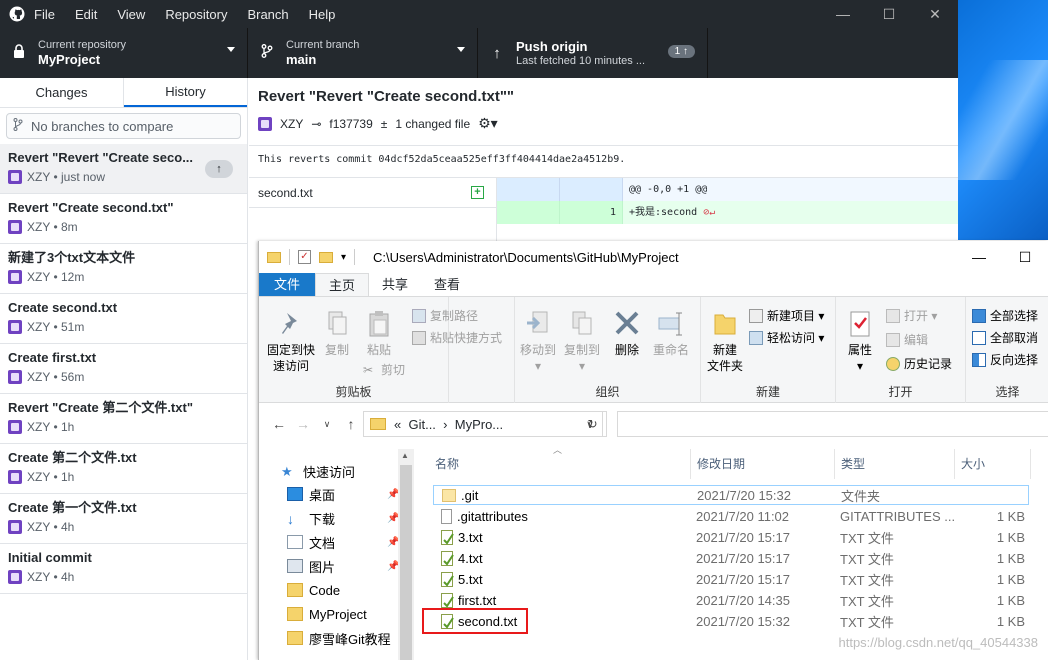 The height and width of the screenshot is (660, 1048). Describe the element at coordinates (124, 53) in the screenshot. I see `current-repository-button: Current repository MyProject` at that location.